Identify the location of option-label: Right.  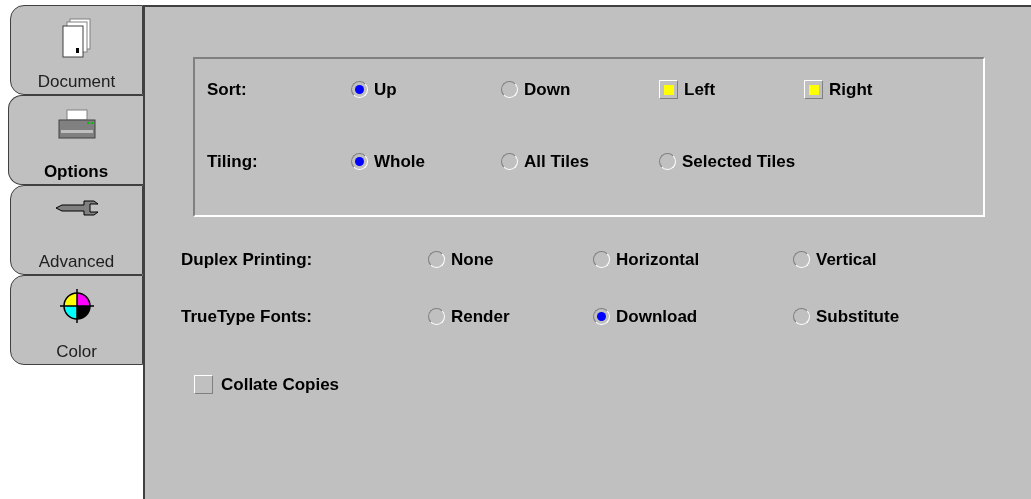
(851, 90).